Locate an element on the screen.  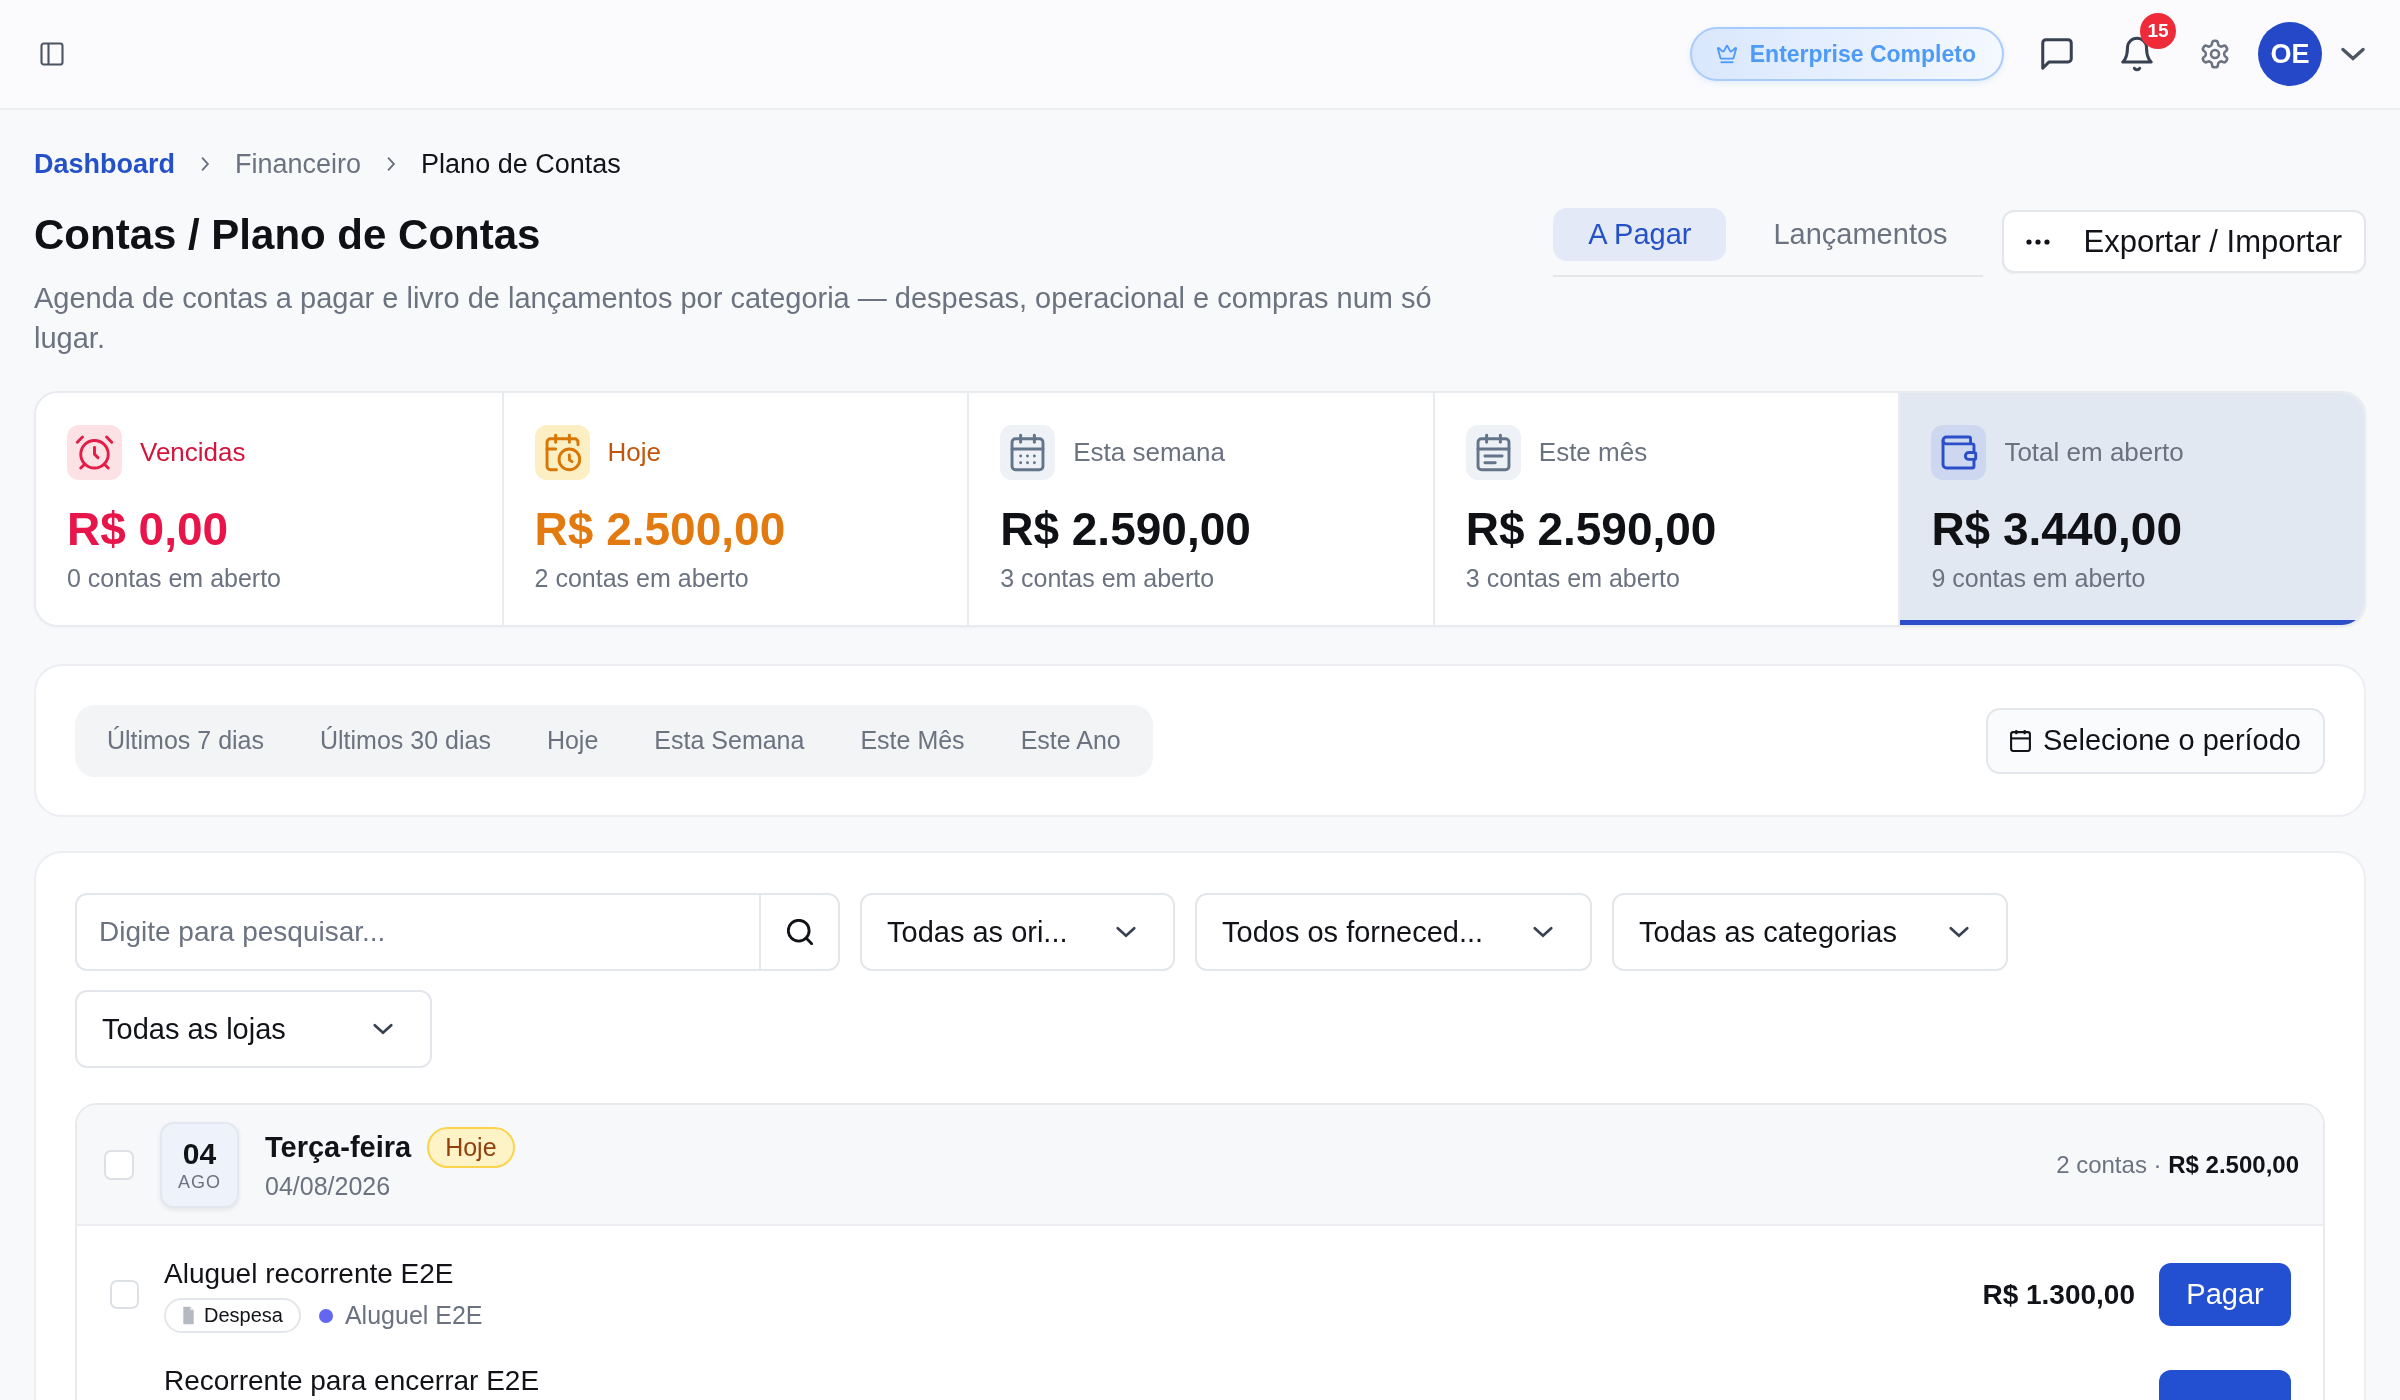
sidebar-toggle-button is located at coordinates (52, 54).